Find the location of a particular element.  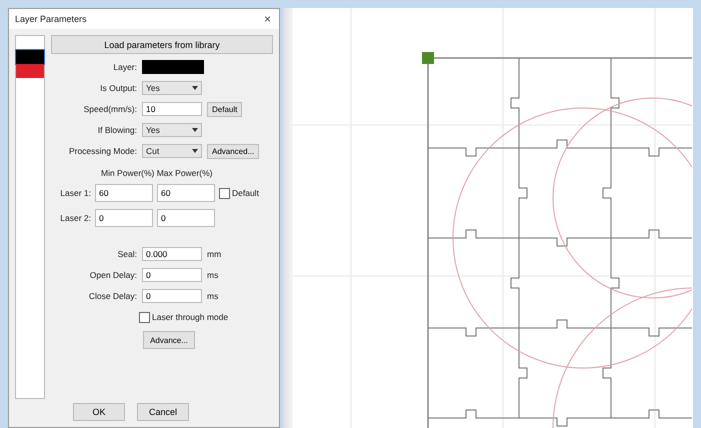

input-field: 0.000 is located at coordinates (172, 254).